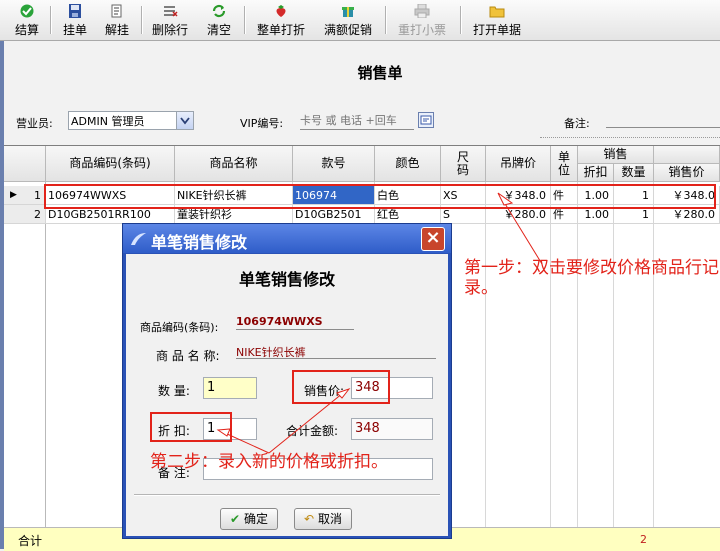  Describe the element at coordinates (348, 12) in the screenshot. I see `gift-icon` at that location.